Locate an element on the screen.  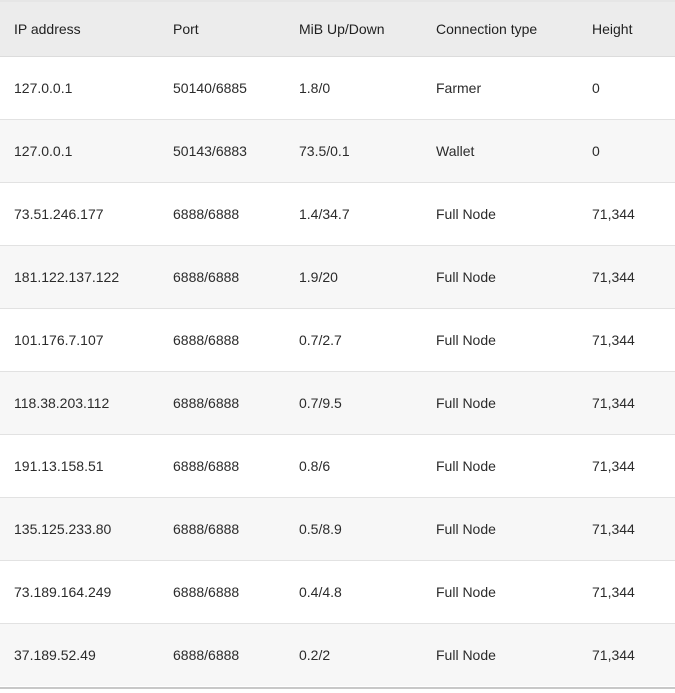
cell-mib-up-down: 1.8/0 is located at coordinates (353, 88).